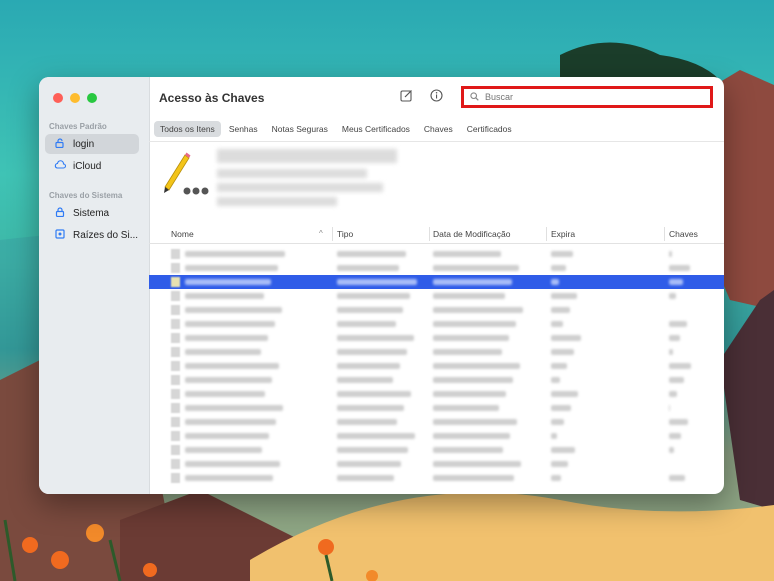 The height and width of the screenshot is (581, 774). What do you see at coordinates (84, 144) in the screenshot?
I see `sidebar-item-label: login` at bounding box center [84, 144].